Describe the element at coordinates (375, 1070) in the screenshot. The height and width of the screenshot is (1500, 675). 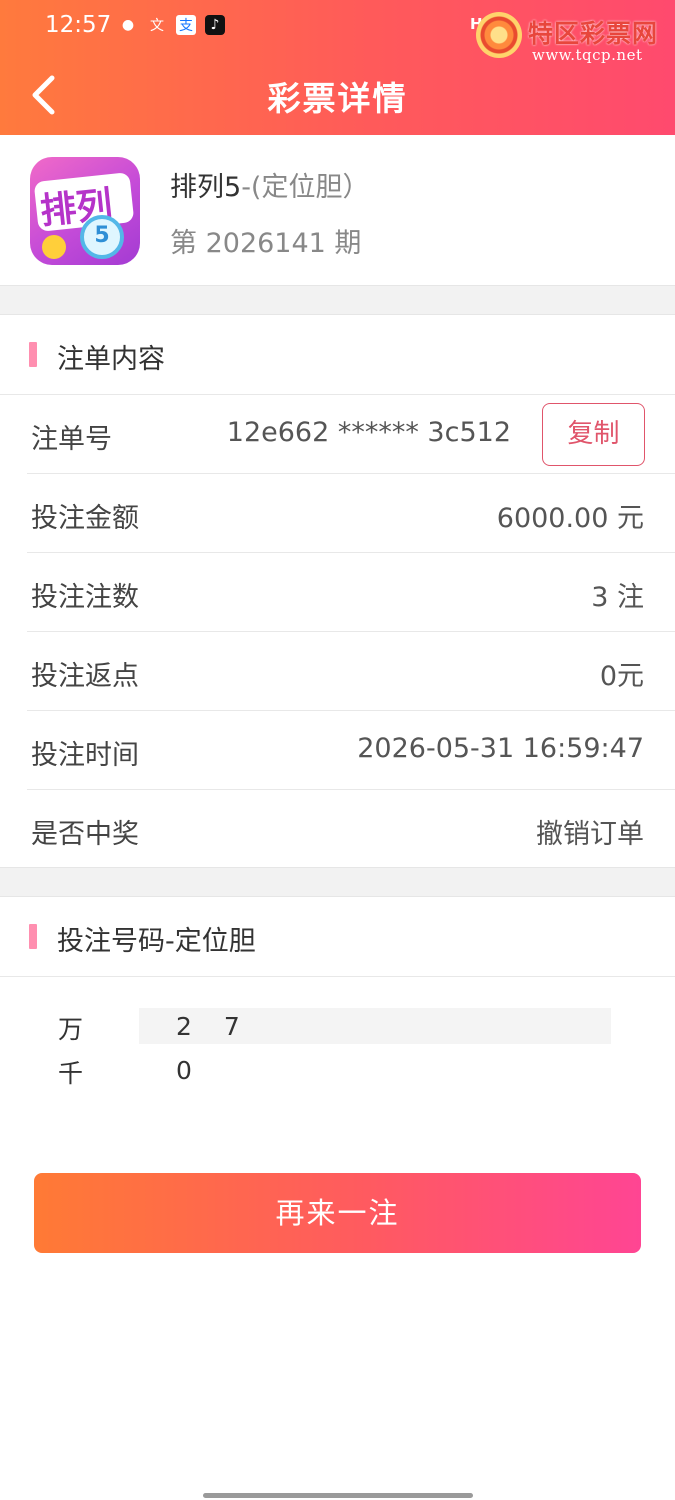
I see `digit-list: 0` at that location.